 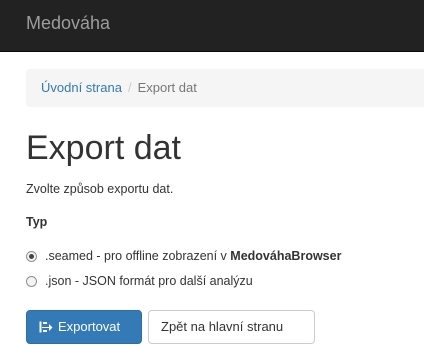 I want to click on breadcrumb-current: Export dat, so click(x=167, y=87).